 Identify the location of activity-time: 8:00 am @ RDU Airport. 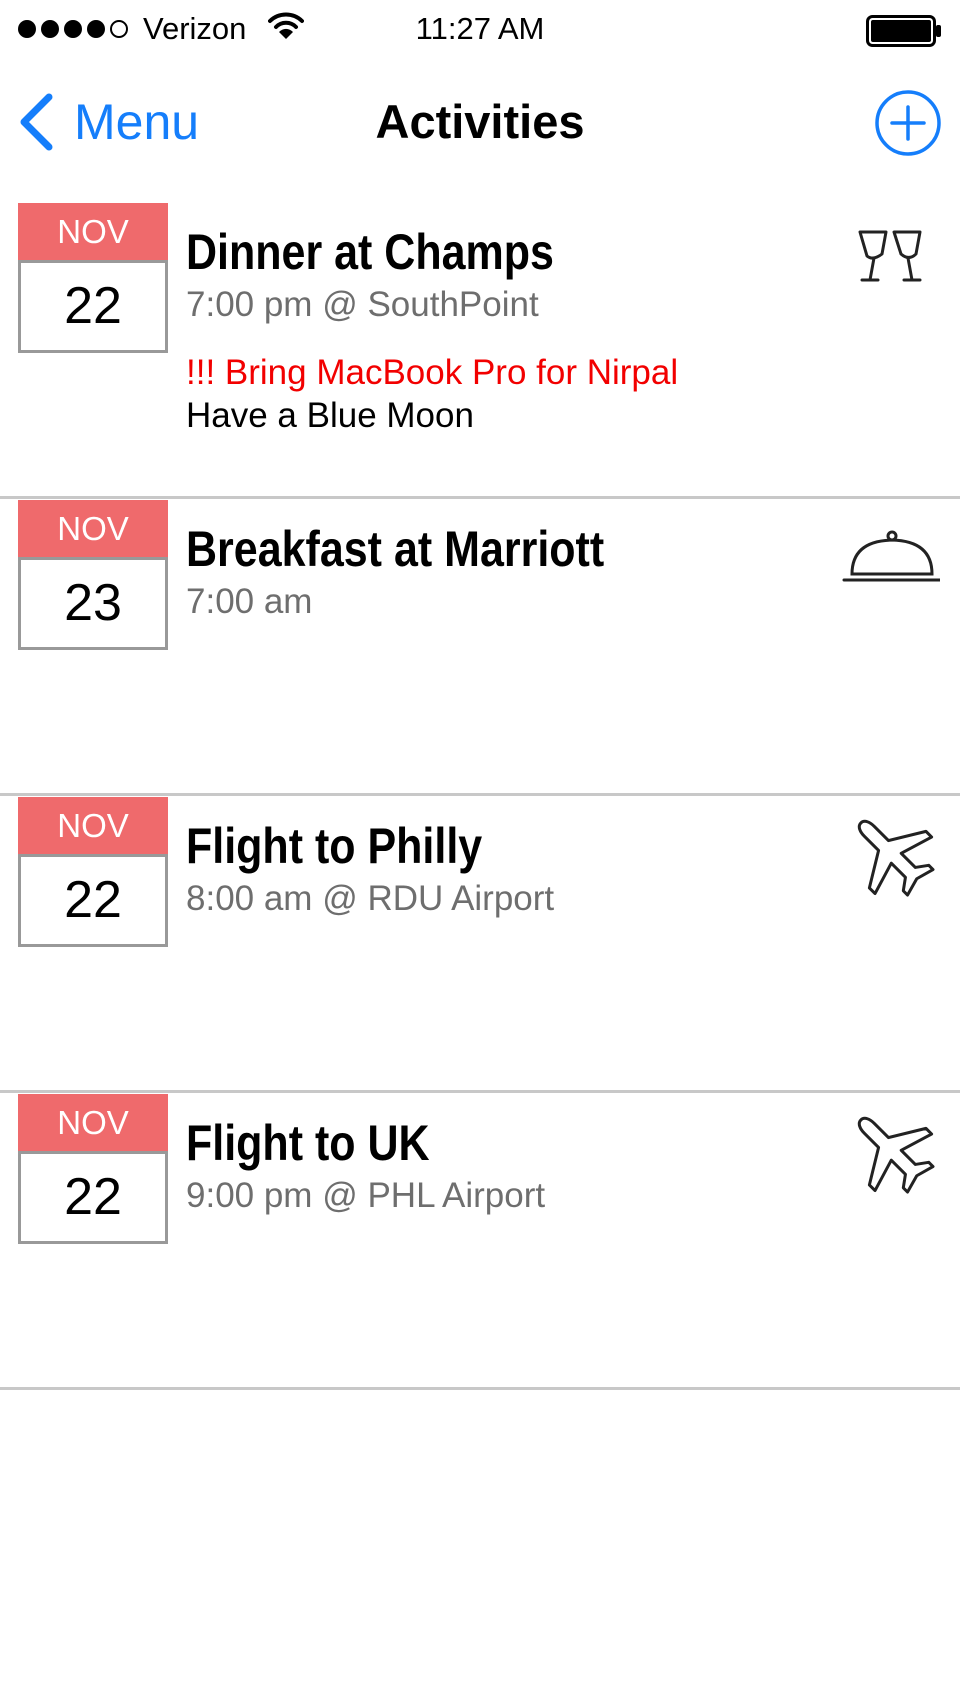
(370, 898).